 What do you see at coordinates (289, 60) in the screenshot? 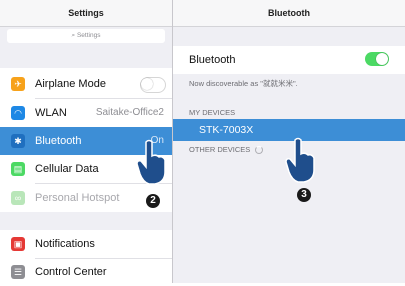
I see `bluetooth-toggle-row: Bluetooth` at bounding box center [289, 60].